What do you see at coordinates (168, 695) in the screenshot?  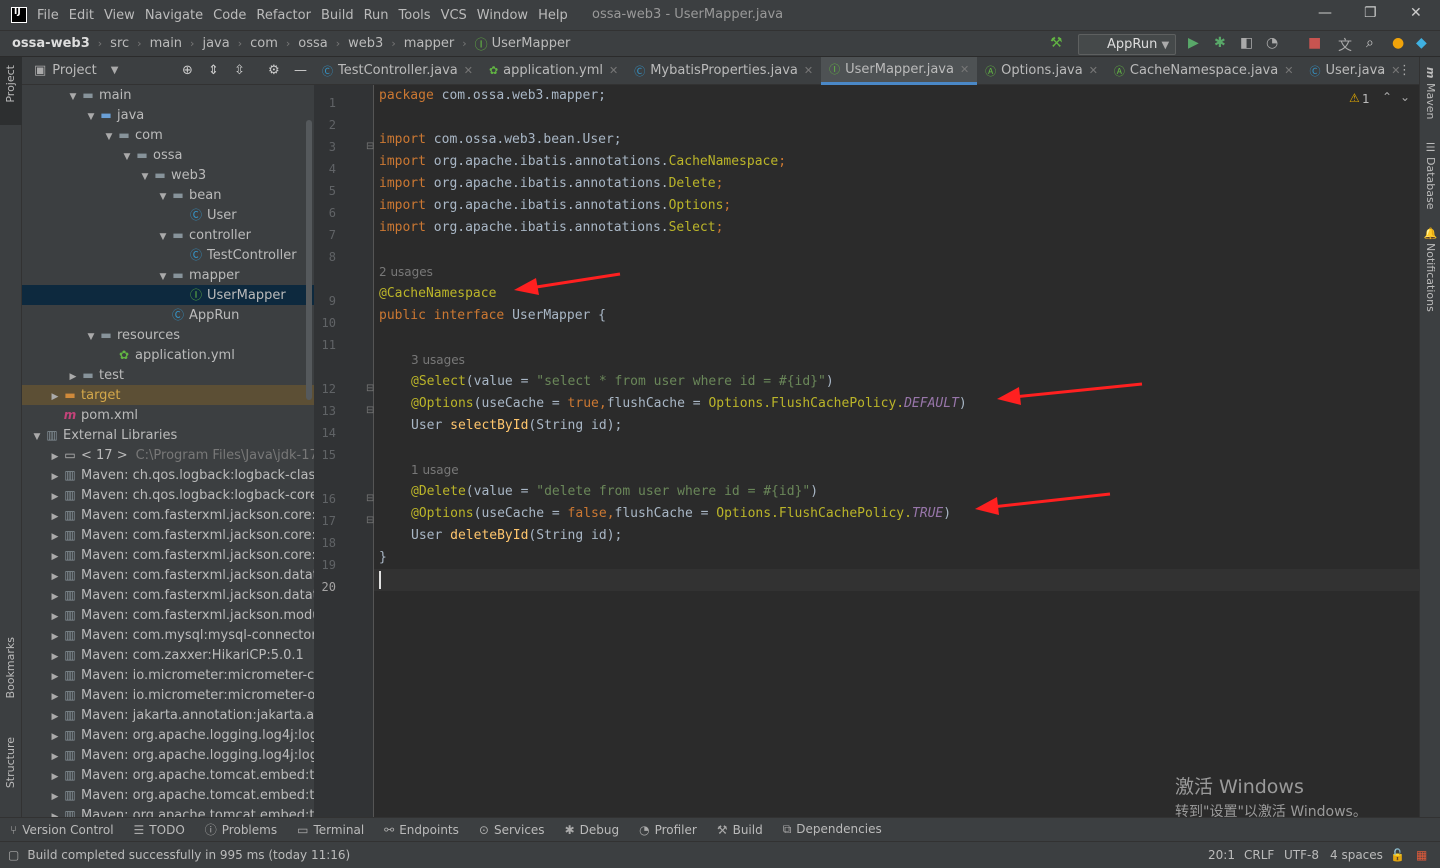 I see `tree-item: ▶ ▥ Maven: io.micrometer:micrometer-obse` at bounding box center [168, 695].